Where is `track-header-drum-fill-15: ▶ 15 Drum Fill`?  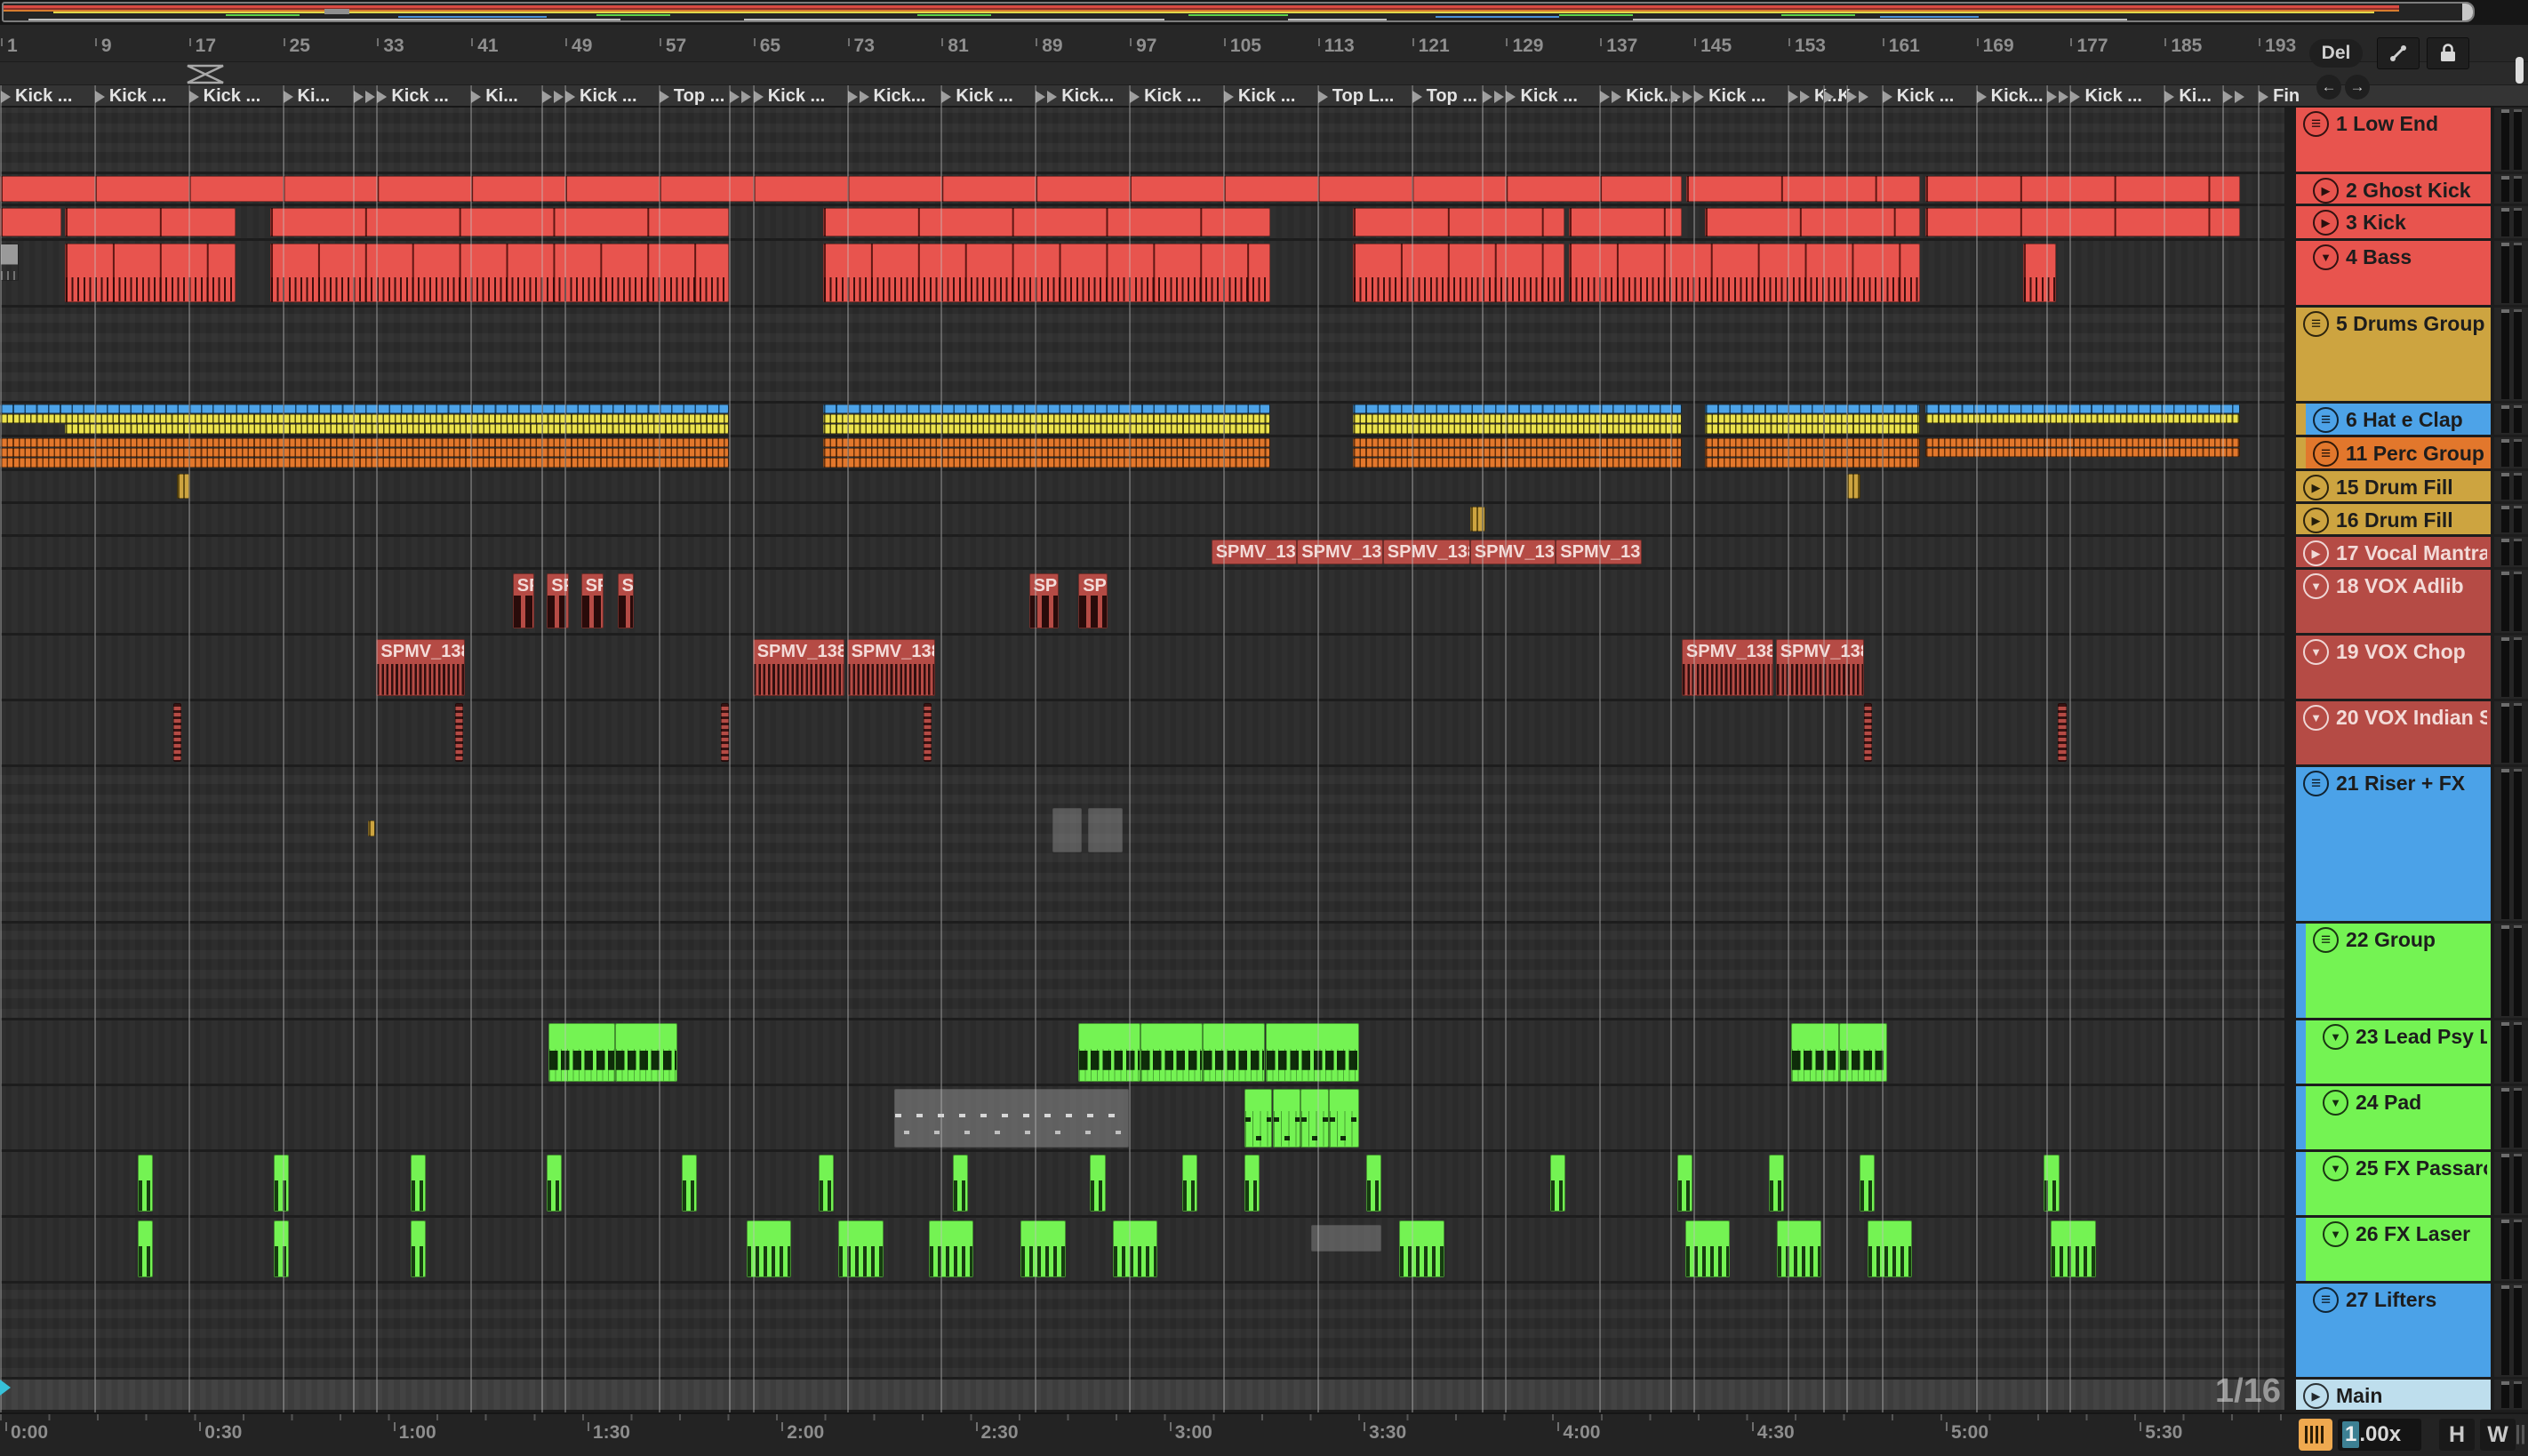
track-header-drum-fill-15: ▶ 15 Drum Fill is located at coordinates (2393, 486).